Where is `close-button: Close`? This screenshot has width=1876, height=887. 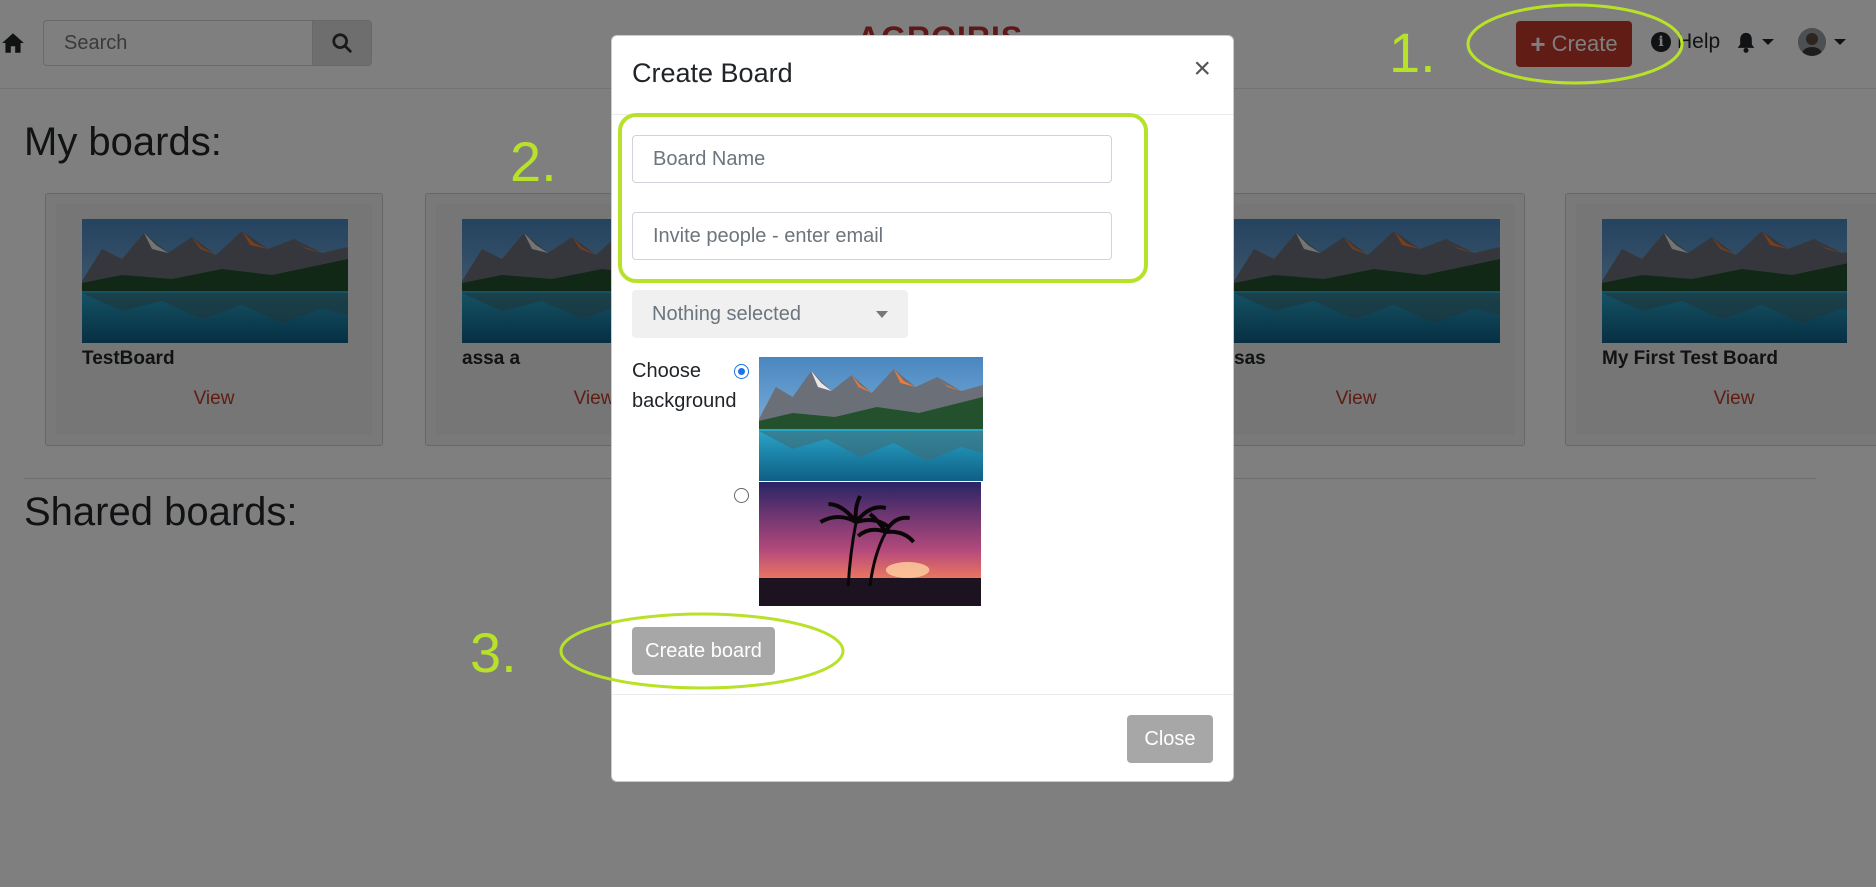
close-button: Close is located at coordinates (1170, 739).